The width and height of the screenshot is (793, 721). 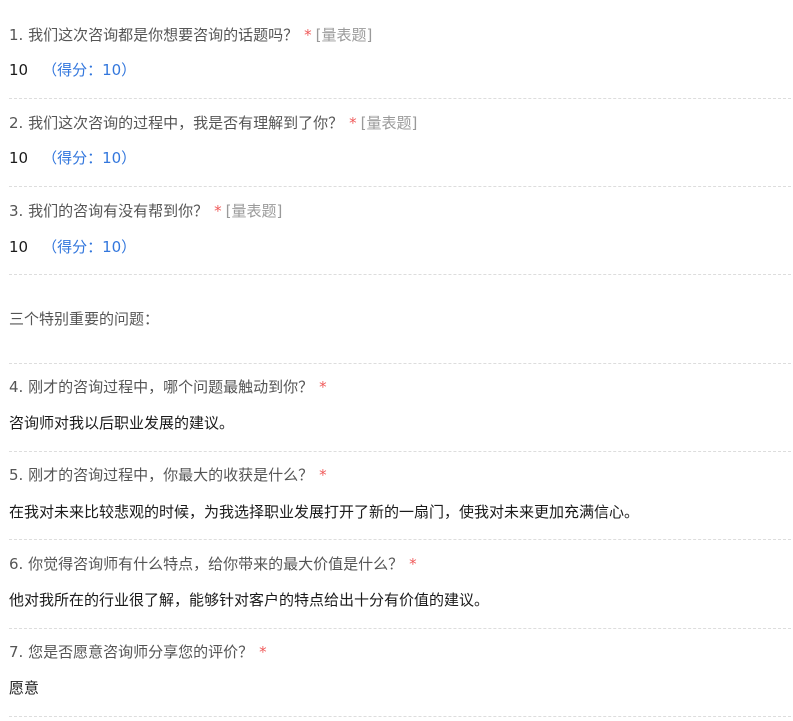 What do you see at coordinates (16, 475) in the screenshot?
I see `question-number: 5.` at bounding box center [16, 475].